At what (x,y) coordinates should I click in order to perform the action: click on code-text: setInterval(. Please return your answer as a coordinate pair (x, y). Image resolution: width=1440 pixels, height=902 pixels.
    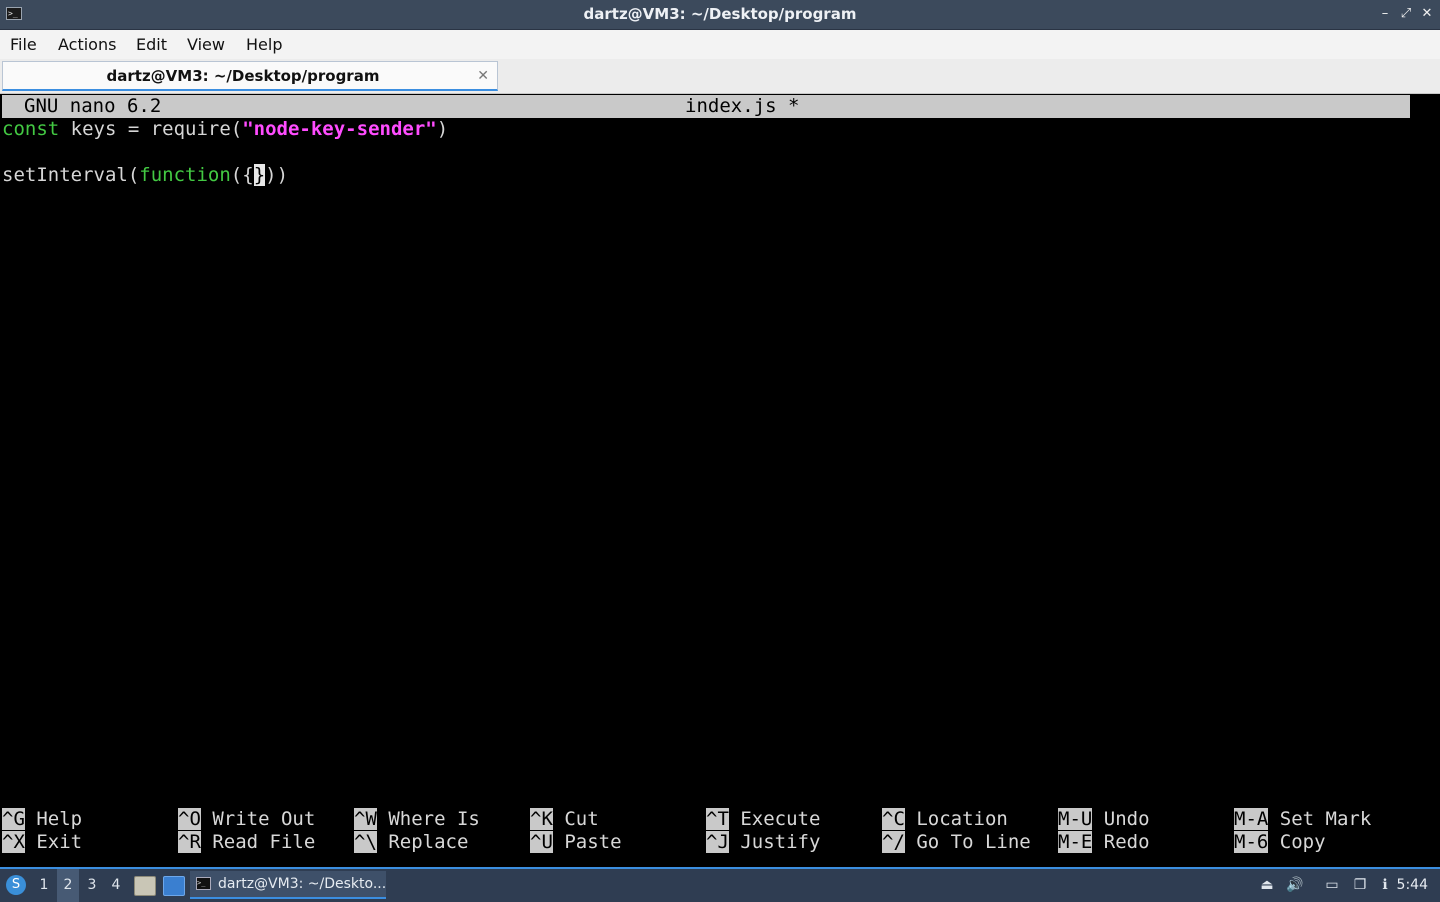
    Looking at the image, I should click on (71, 175).